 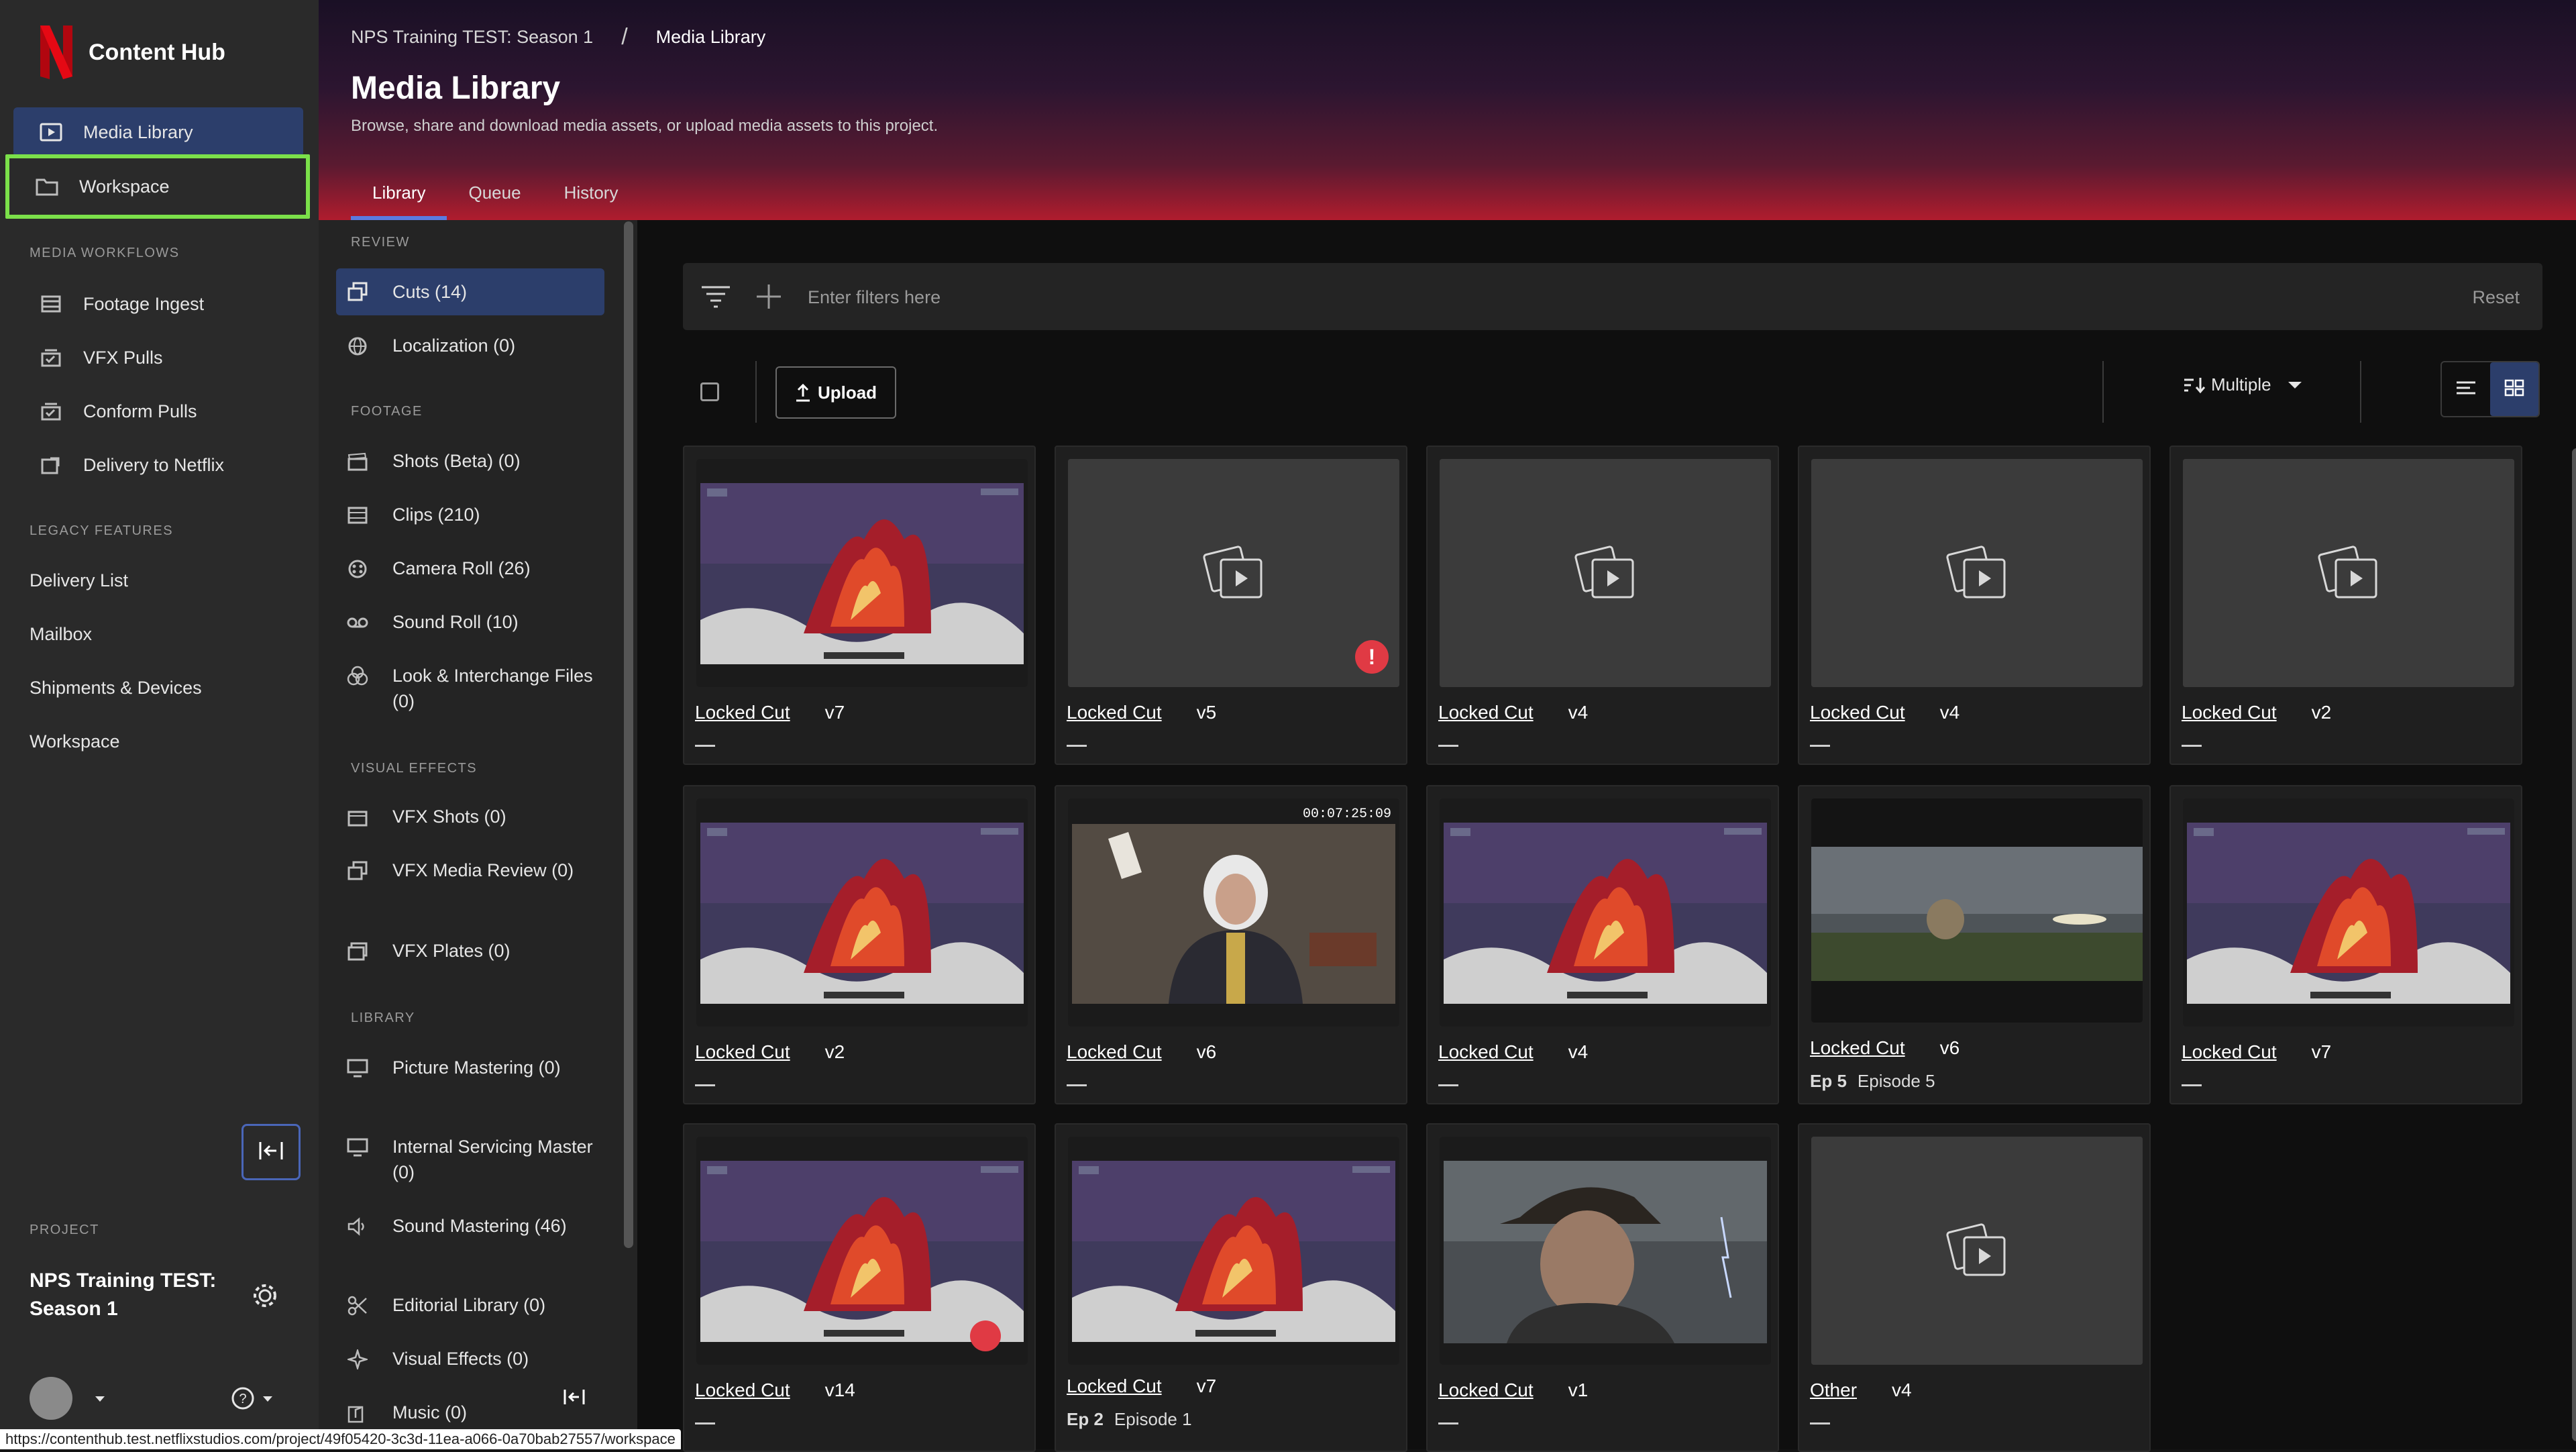 What do you see at coordinates (157, 187) in the screenshot?
I see `nav-workspace: Workspace` at bounding box center [157, 187].